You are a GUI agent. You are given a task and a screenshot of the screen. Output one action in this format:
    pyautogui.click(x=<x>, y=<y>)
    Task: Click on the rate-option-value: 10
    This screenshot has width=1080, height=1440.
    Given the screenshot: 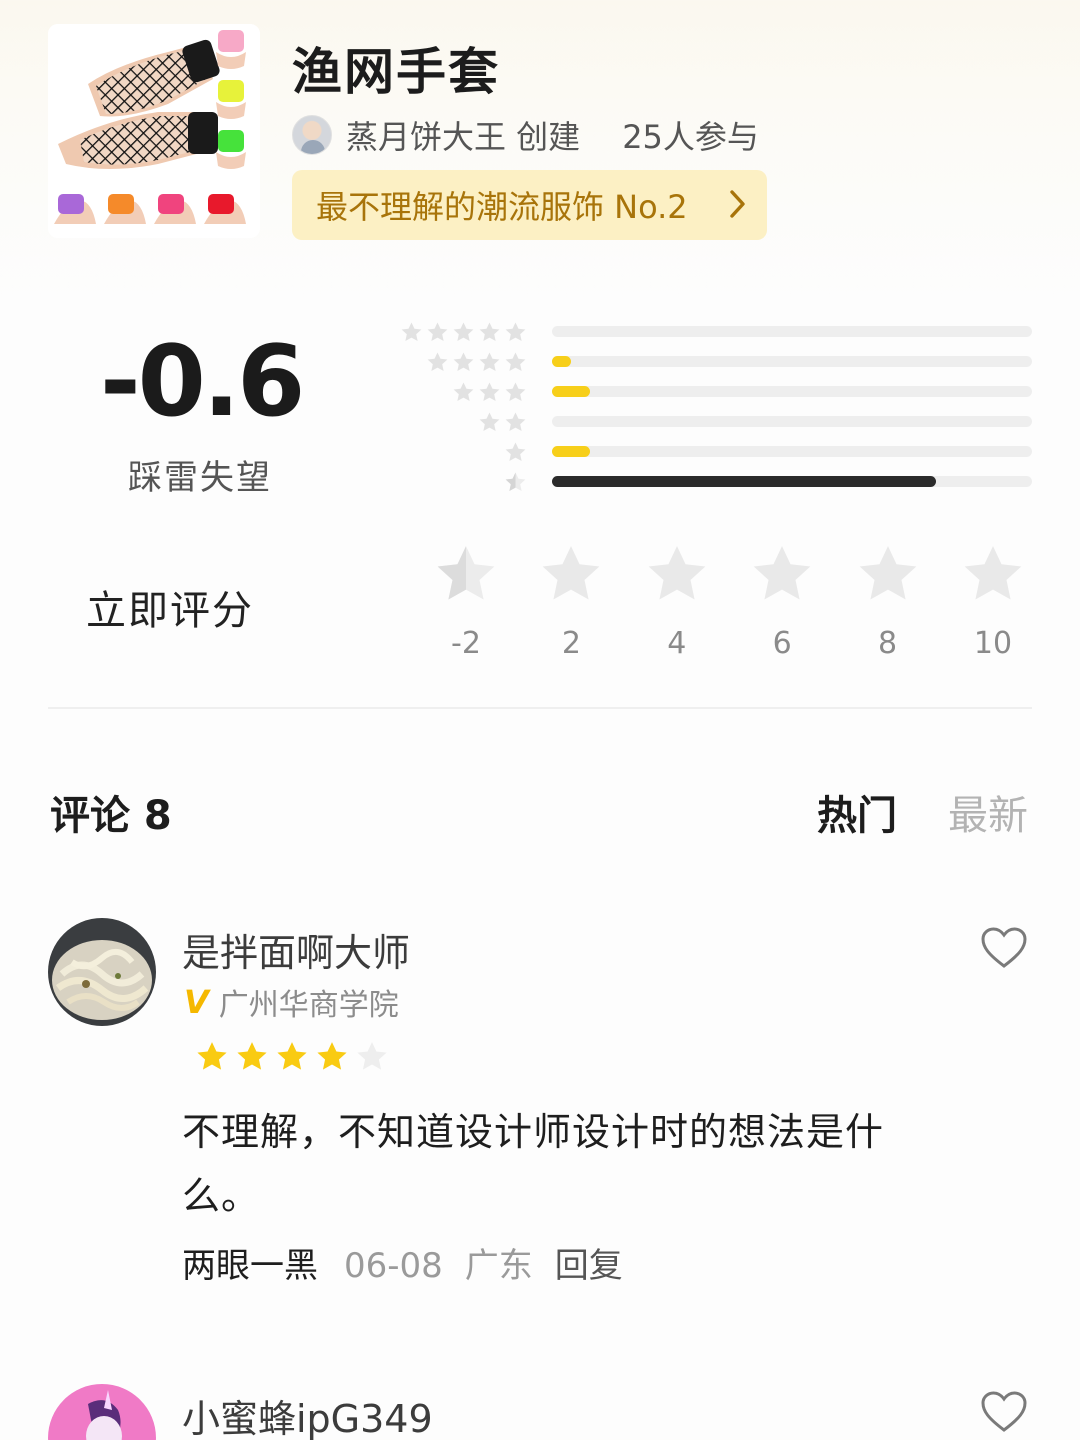 What is the action you would take?
    pyautogui.click(x=993, y=643)
    